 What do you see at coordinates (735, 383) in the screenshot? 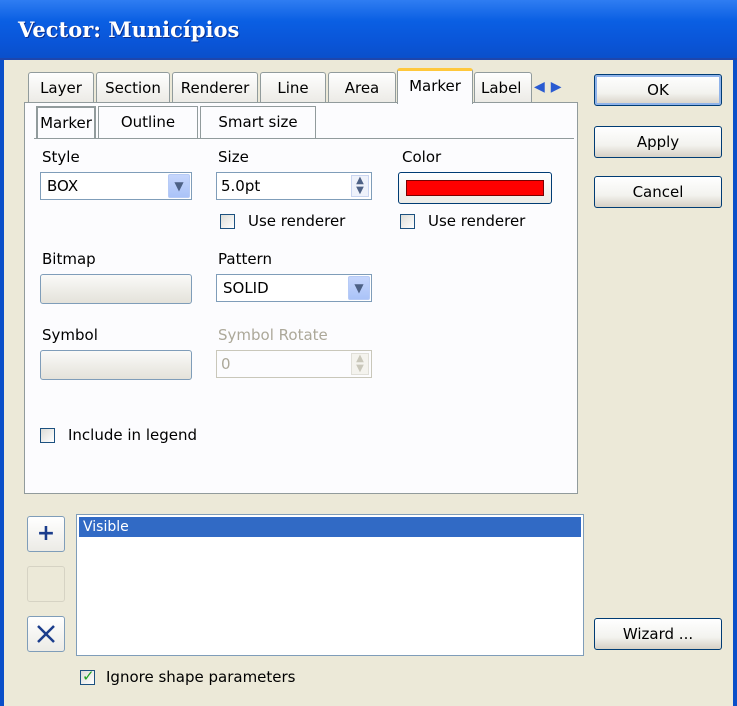
I see `window-frame-right` at bounding box center [735, 383].